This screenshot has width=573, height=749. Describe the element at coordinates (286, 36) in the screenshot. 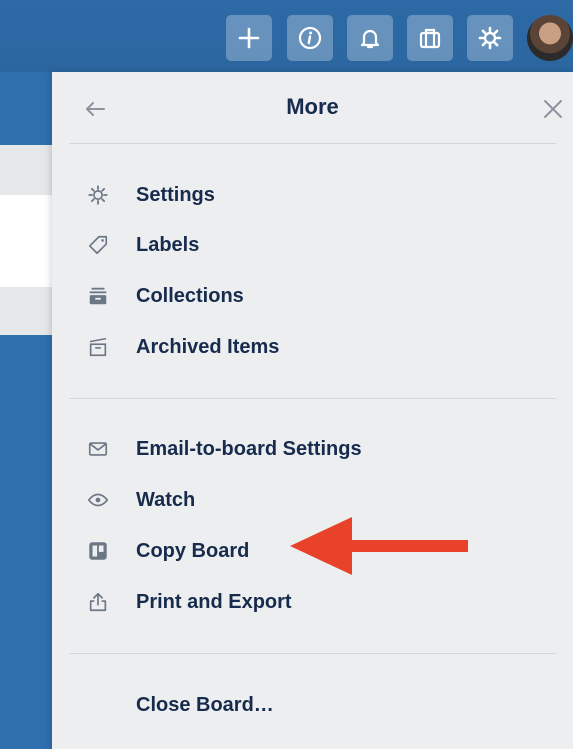

I see `board-header` at that location.